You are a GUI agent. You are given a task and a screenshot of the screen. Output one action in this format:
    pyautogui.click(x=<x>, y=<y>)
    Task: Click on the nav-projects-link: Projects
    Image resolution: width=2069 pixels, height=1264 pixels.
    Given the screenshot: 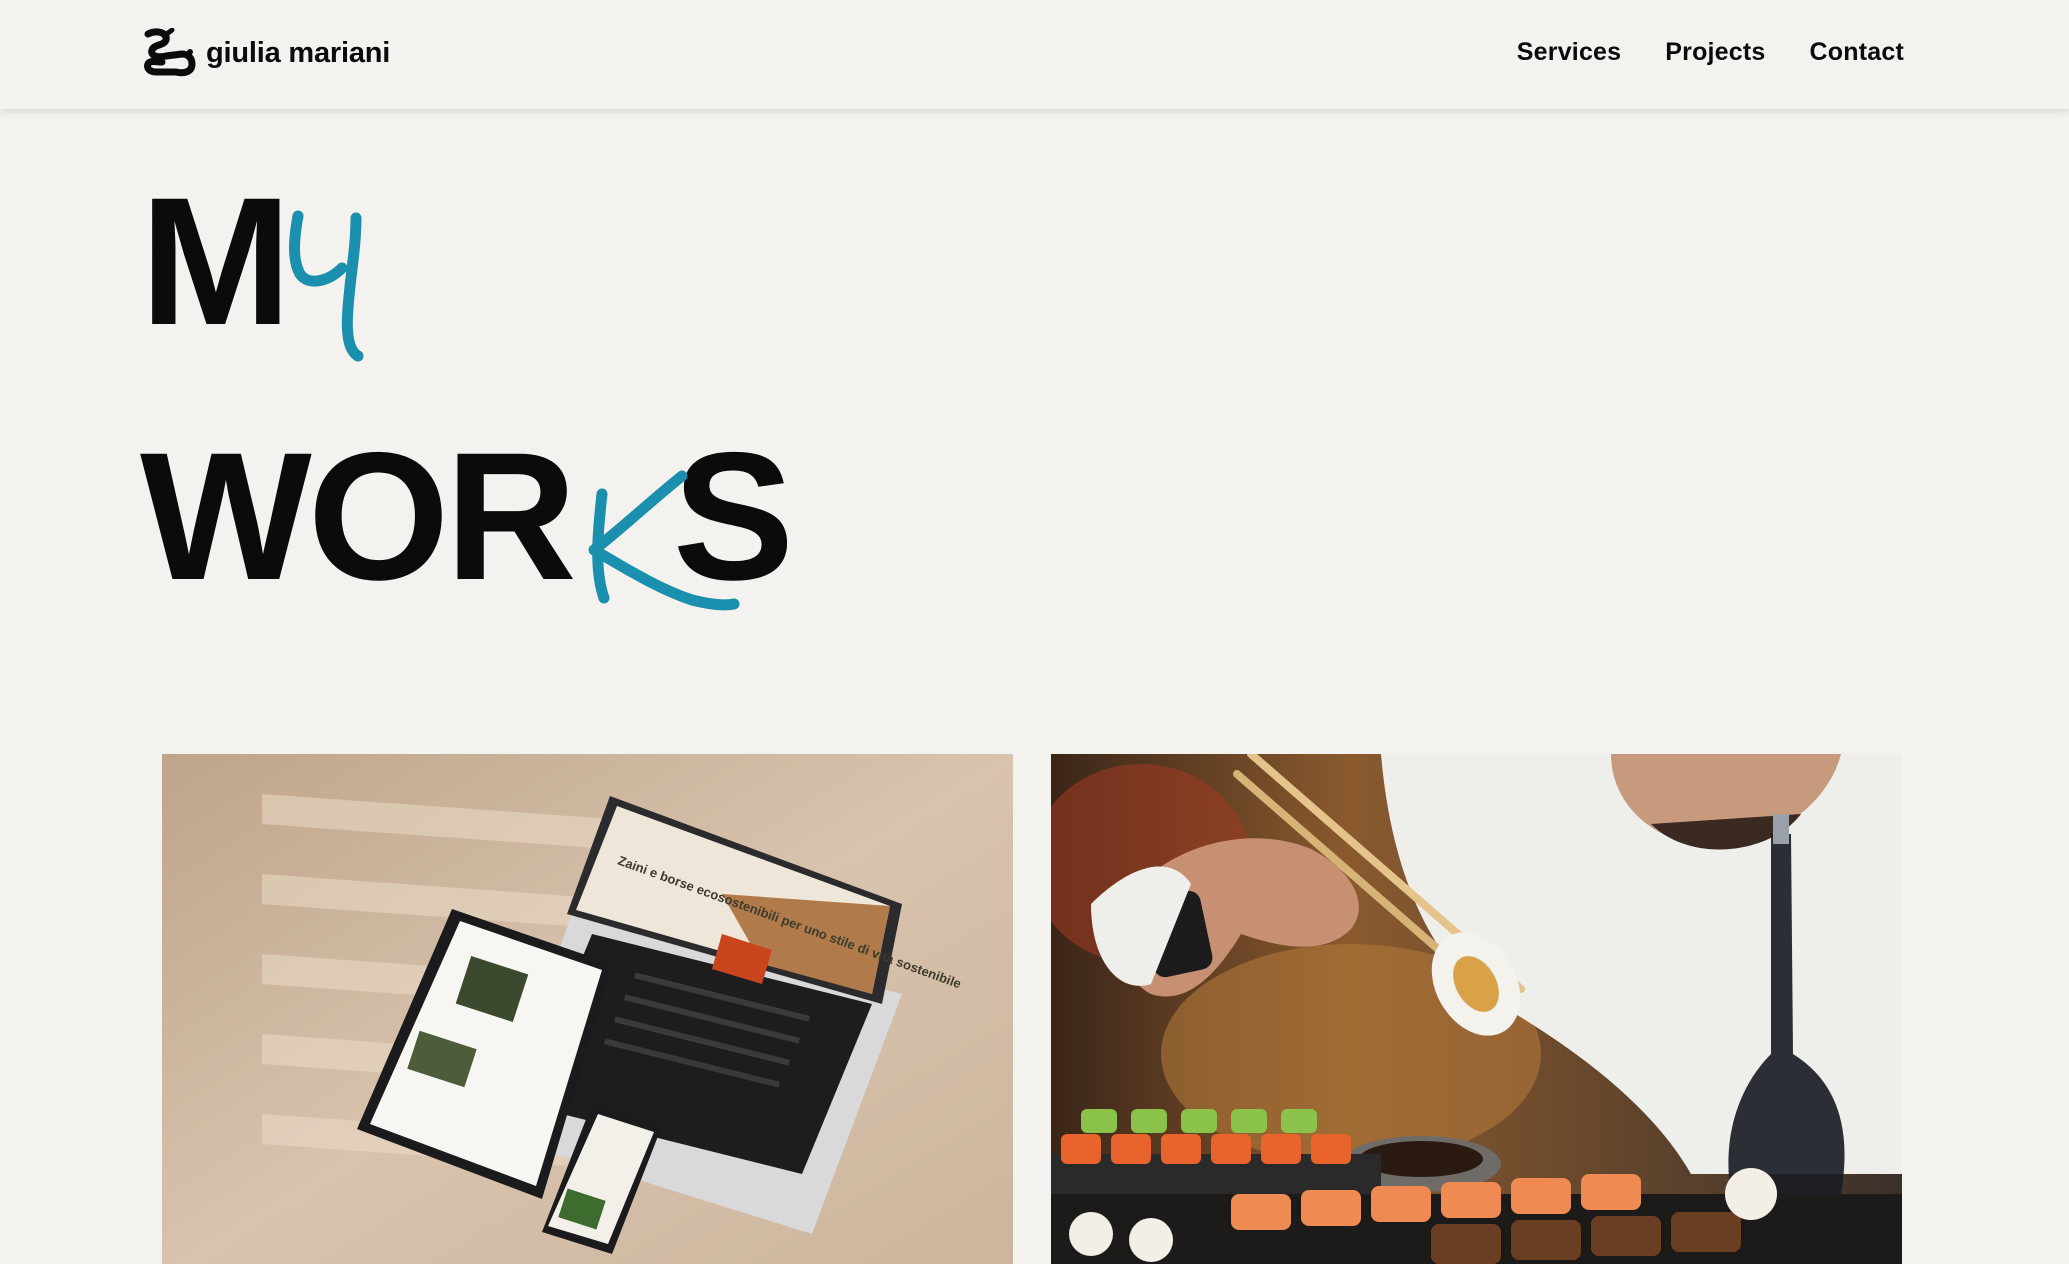 What is the action you would take?
    pyautogui.click(x=1715, y=52)
    